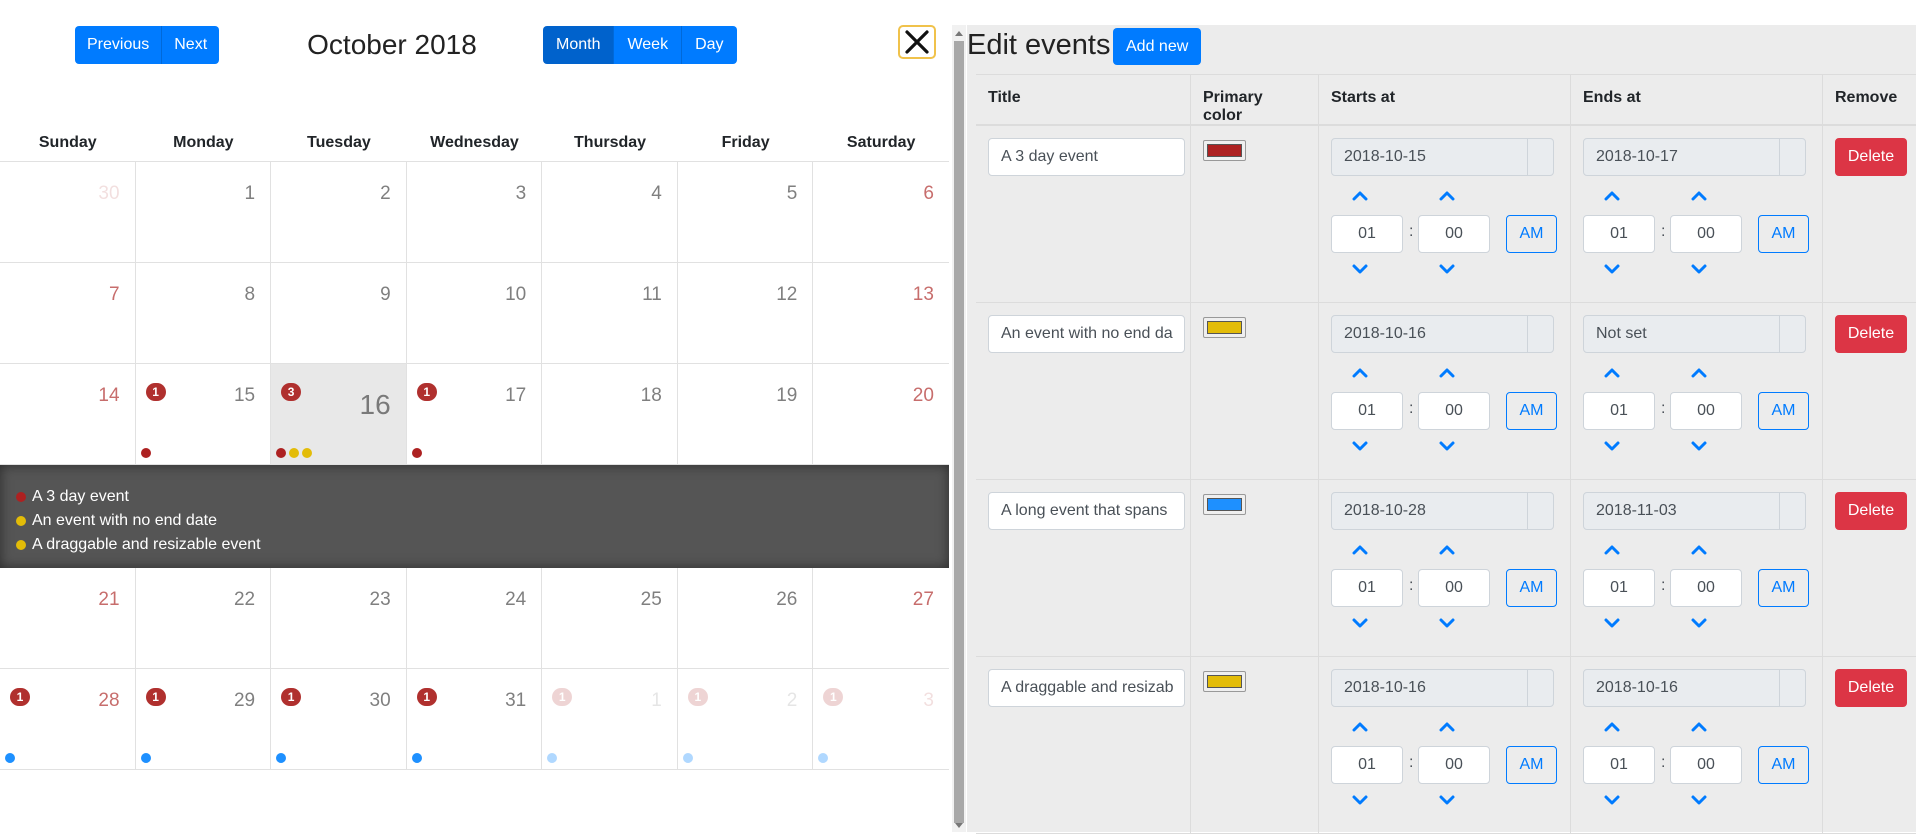 This screenshot has height=834, width=1916. What do you see at coordinates (1086, 334) in the screenshot?
I see `event-title-input: An event with no end da` at bounding box center [1086, 334].